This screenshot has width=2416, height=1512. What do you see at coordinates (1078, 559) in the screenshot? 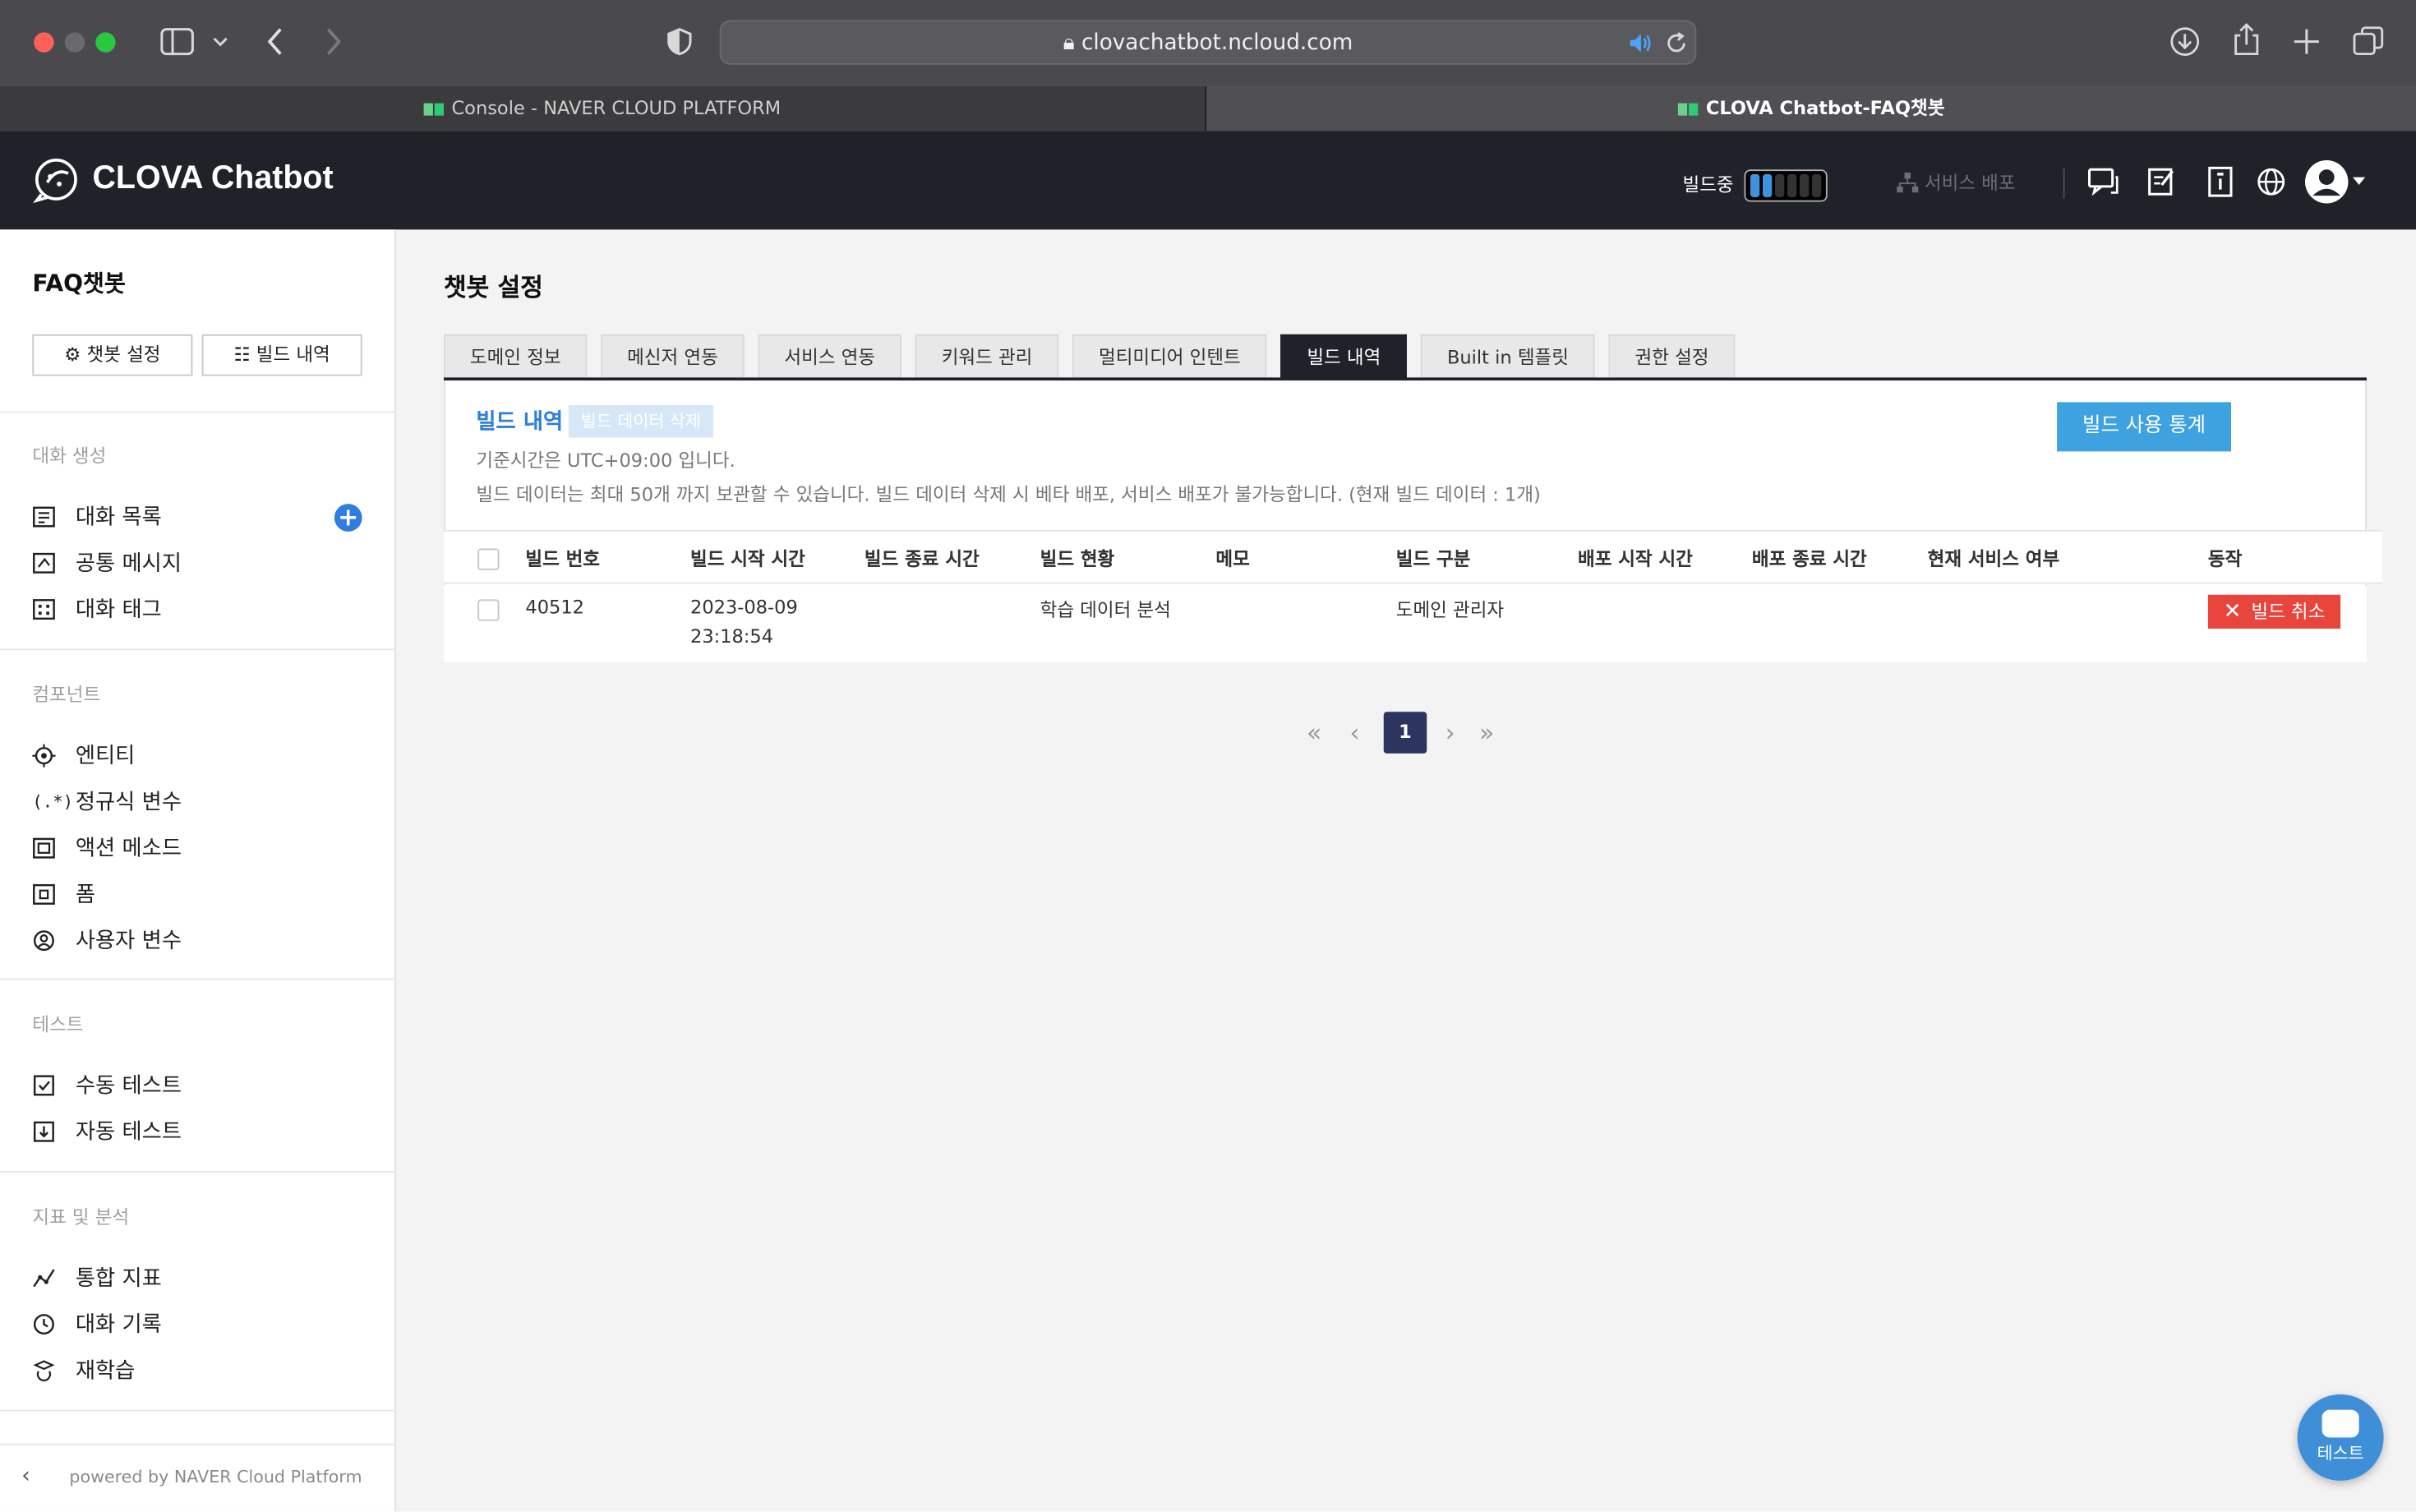
I see `column-header: 빌드 현황` at bounding box center [1078, 559].